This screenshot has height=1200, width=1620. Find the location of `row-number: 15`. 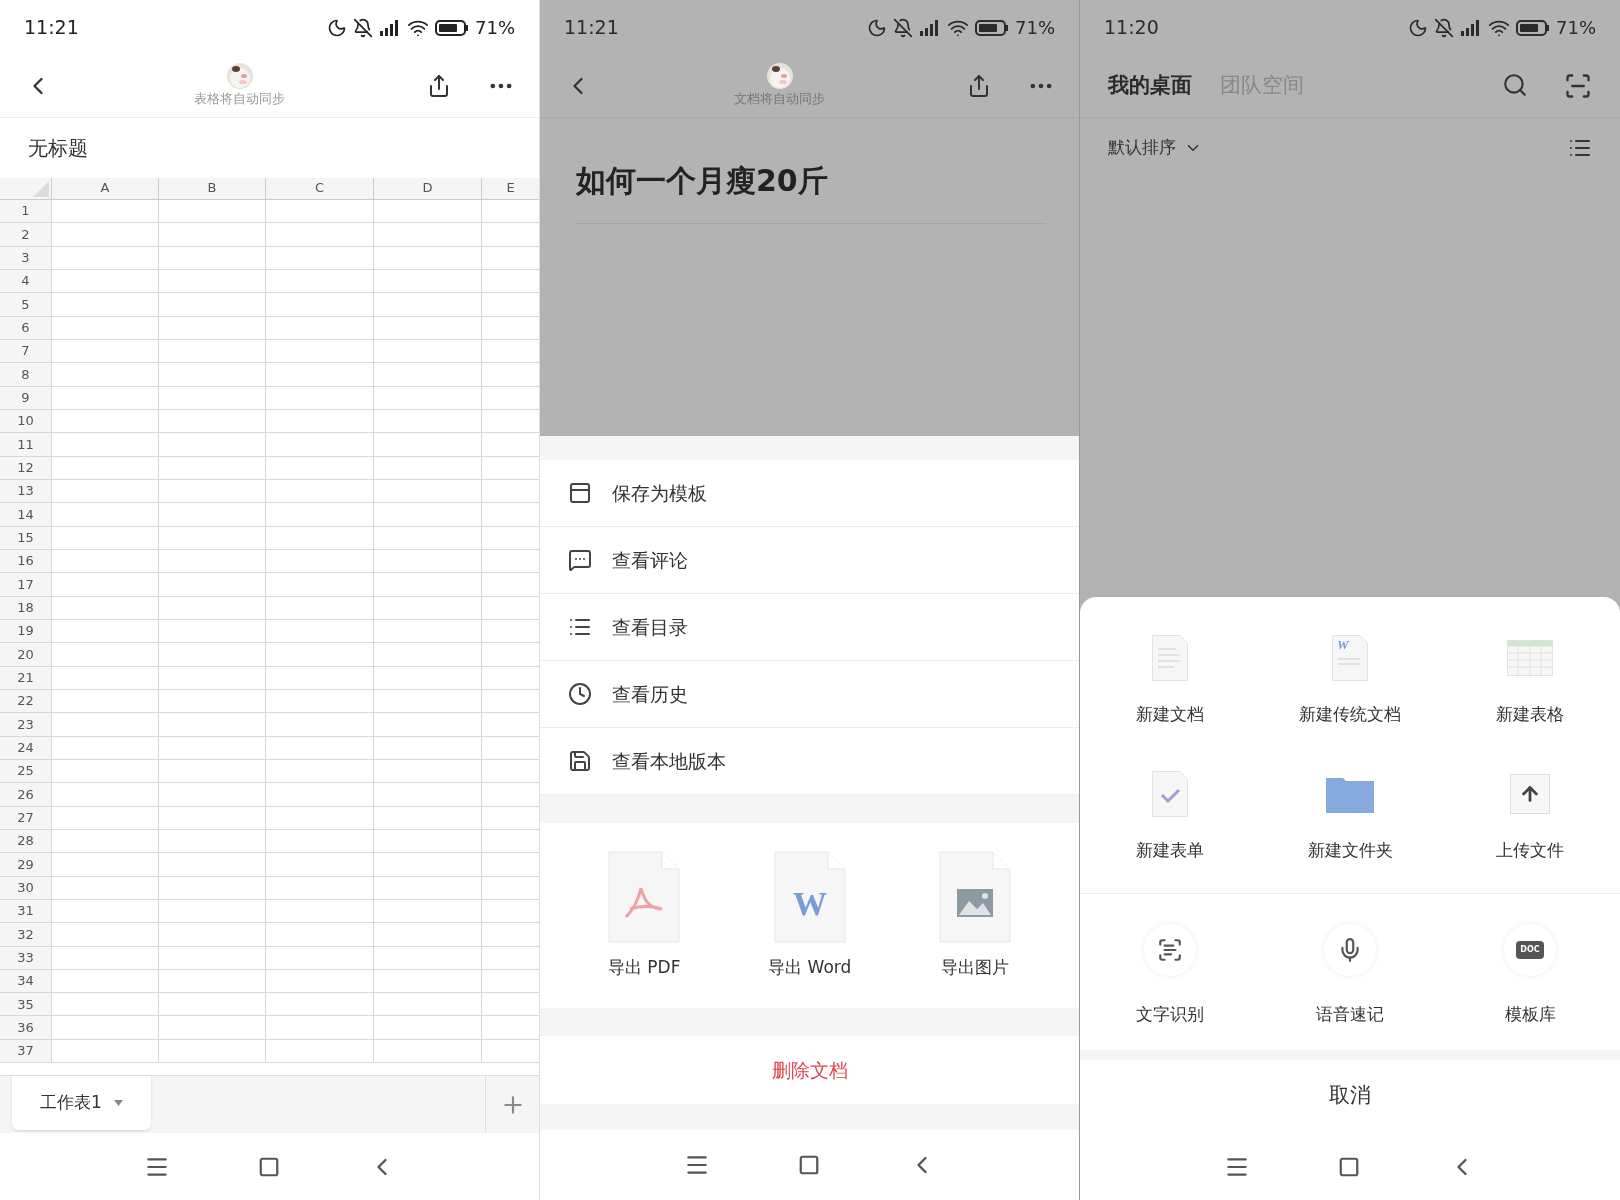

row-number: 15 is located at coordinates (25, 537).